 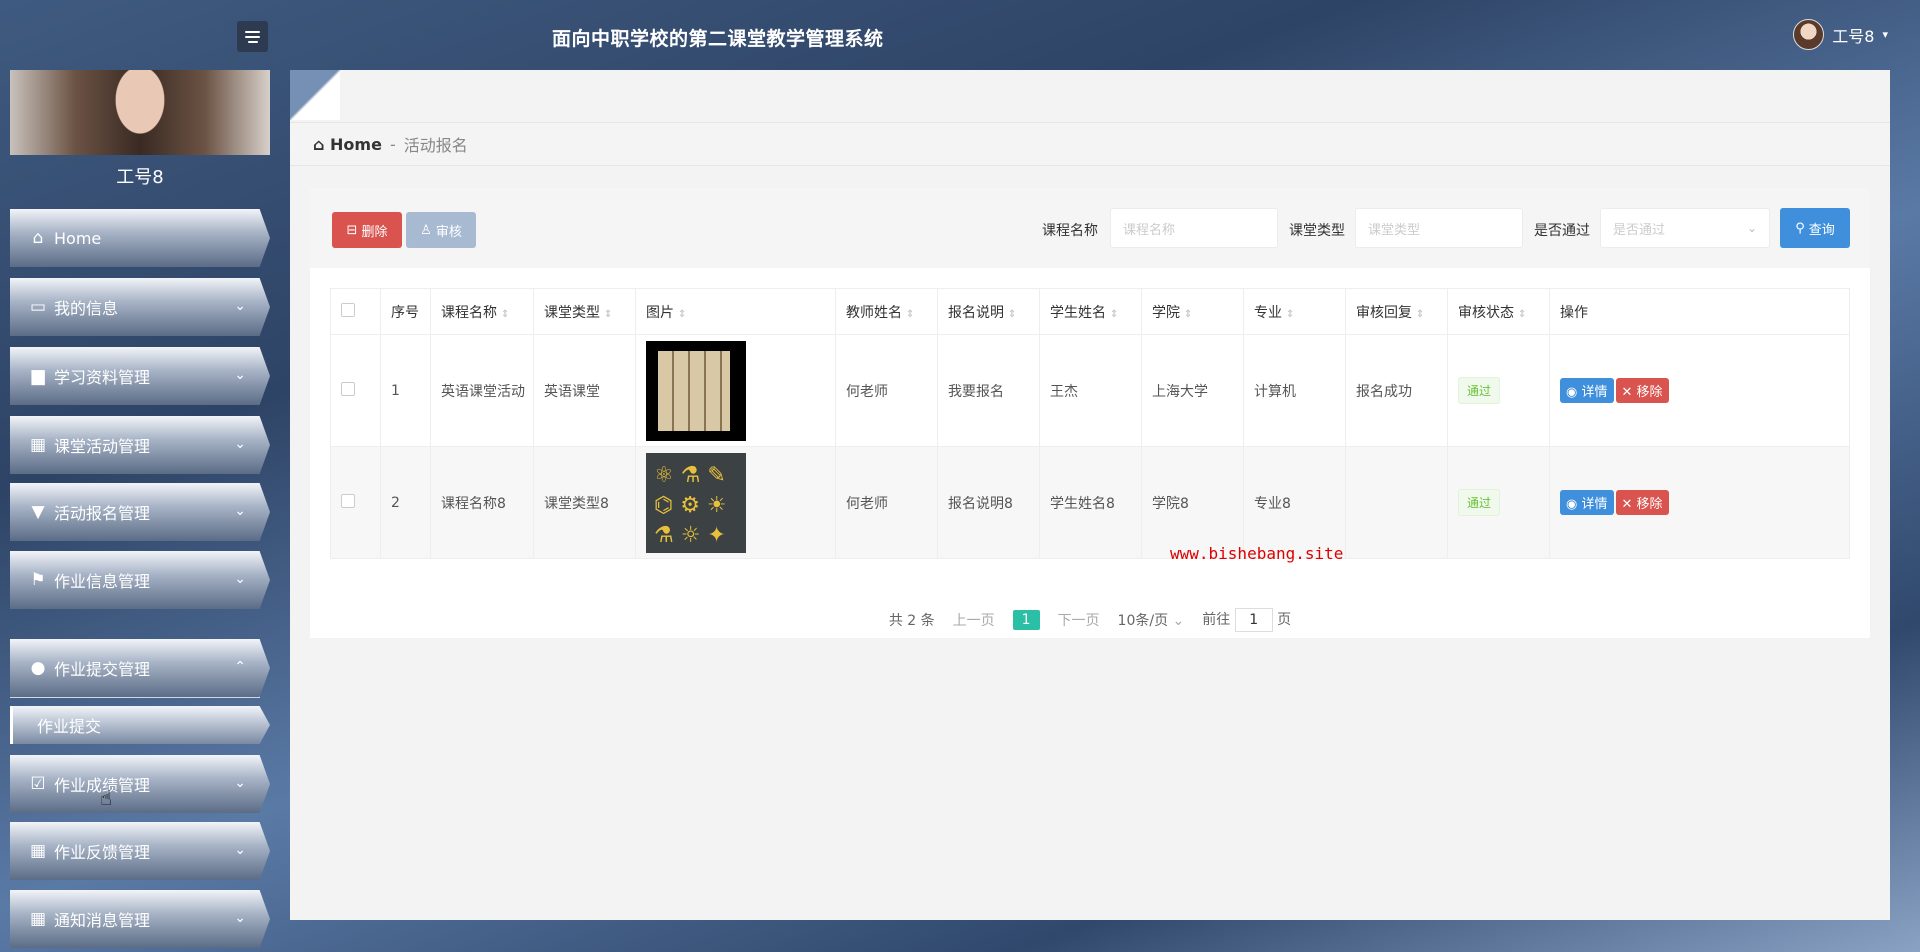 I want to click on briefcase-icon: ▆, so click(x=38, y=376).